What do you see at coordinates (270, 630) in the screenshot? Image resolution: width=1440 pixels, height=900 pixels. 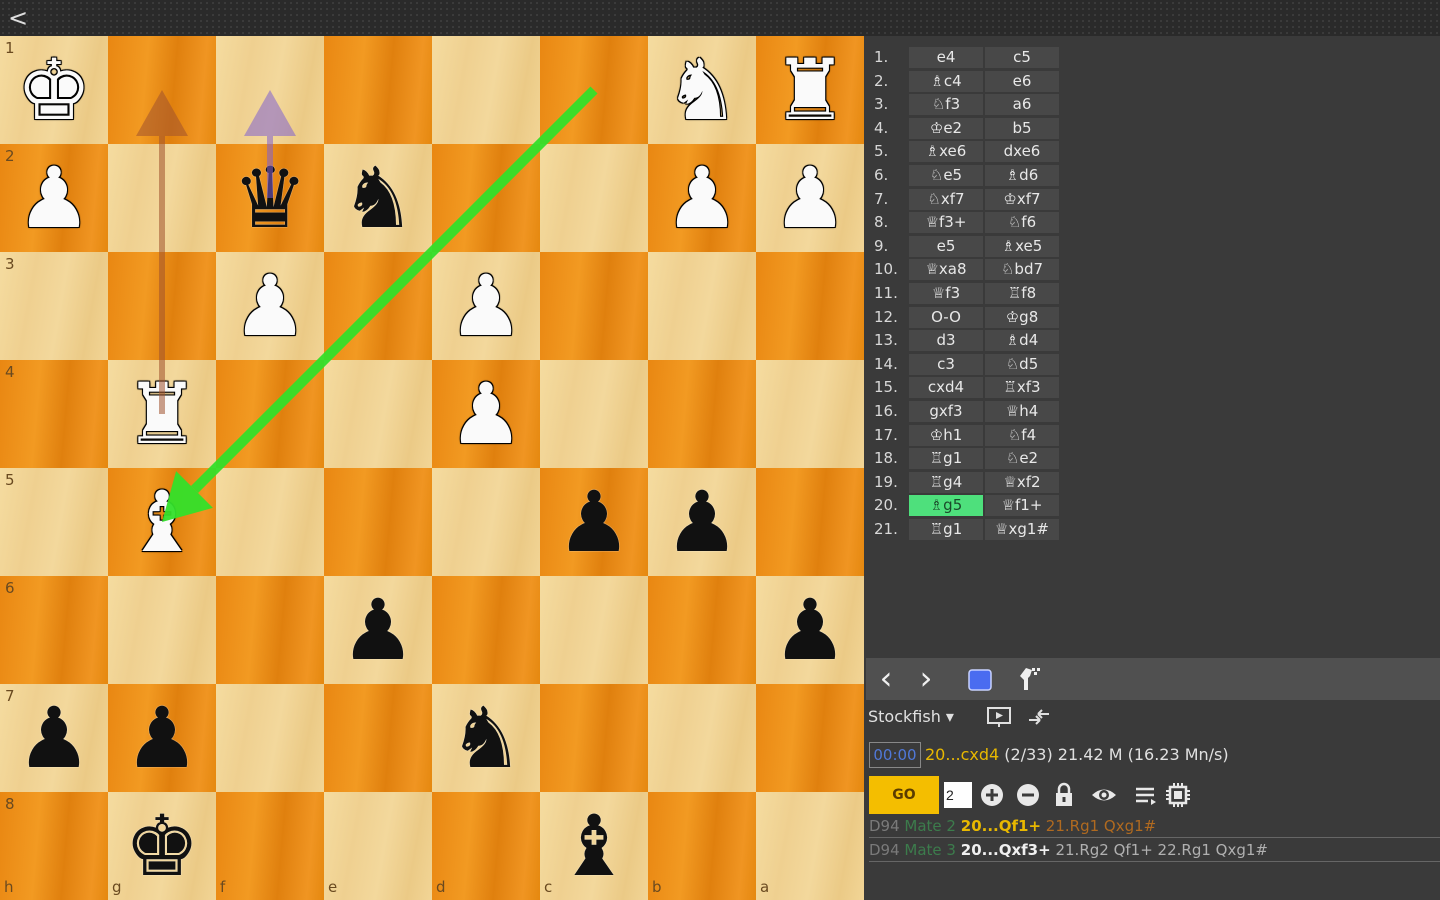 I see `square-f6` at bounding box center [270, 630].